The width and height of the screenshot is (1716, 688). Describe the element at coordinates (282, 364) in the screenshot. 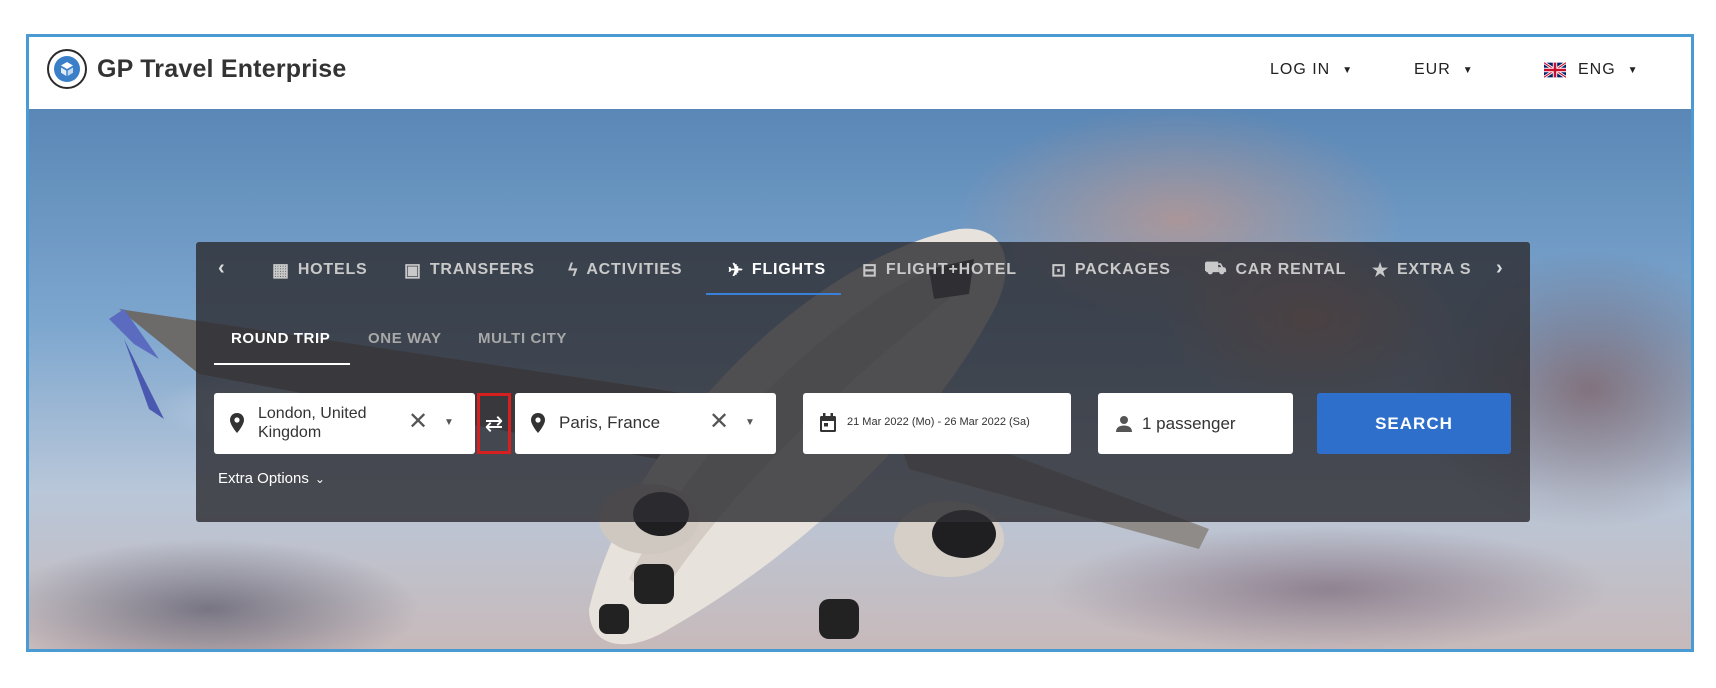

I see `trip-type-indicator` at that location.